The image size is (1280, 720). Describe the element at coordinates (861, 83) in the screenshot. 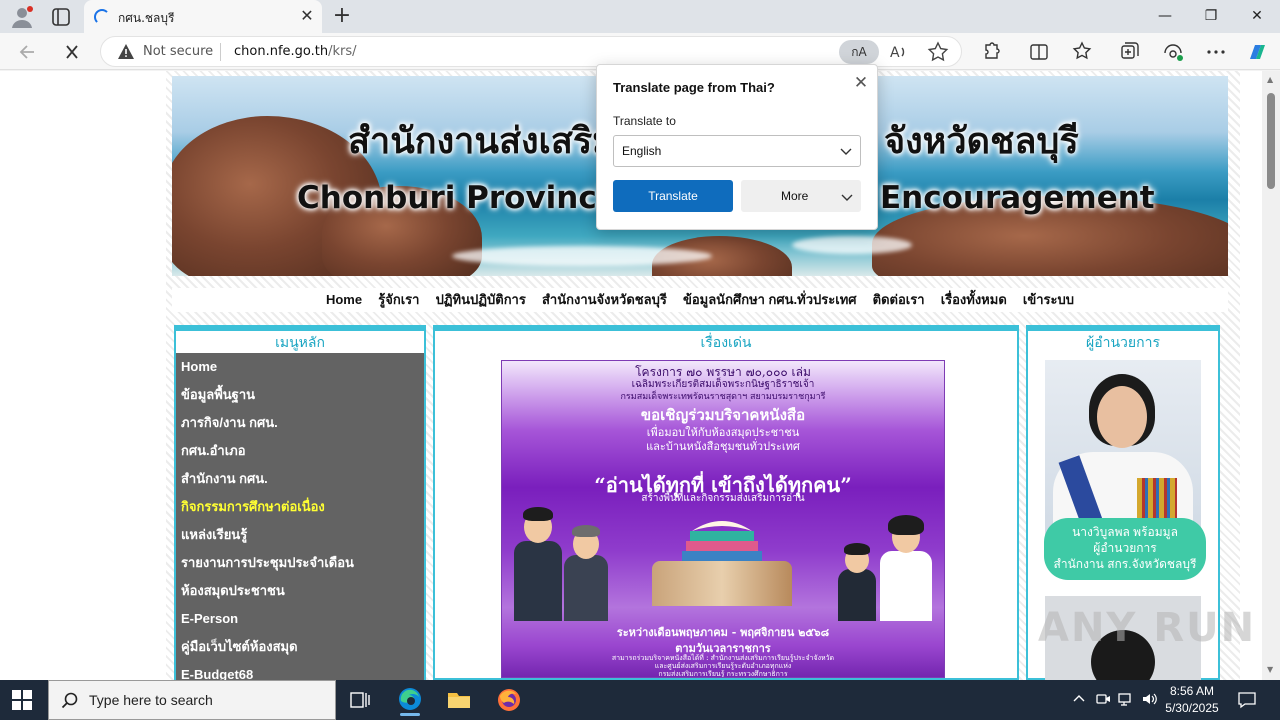

I see `translate-popup-close-button: ✕` at that location.